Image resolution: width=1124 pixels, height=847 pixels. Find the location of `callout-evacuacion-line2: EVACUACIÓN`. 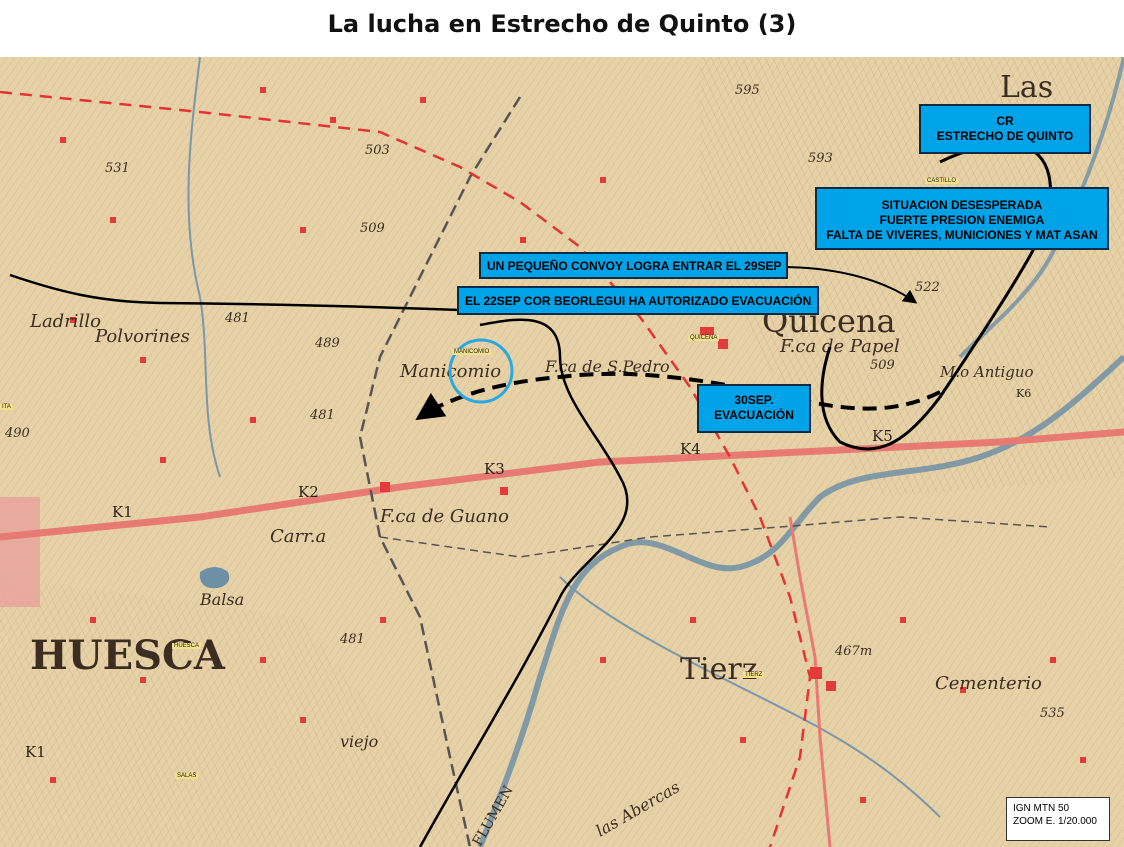

callout-evacuacion-line2: EVACUACIÓN is located at coordinates (754, 415).